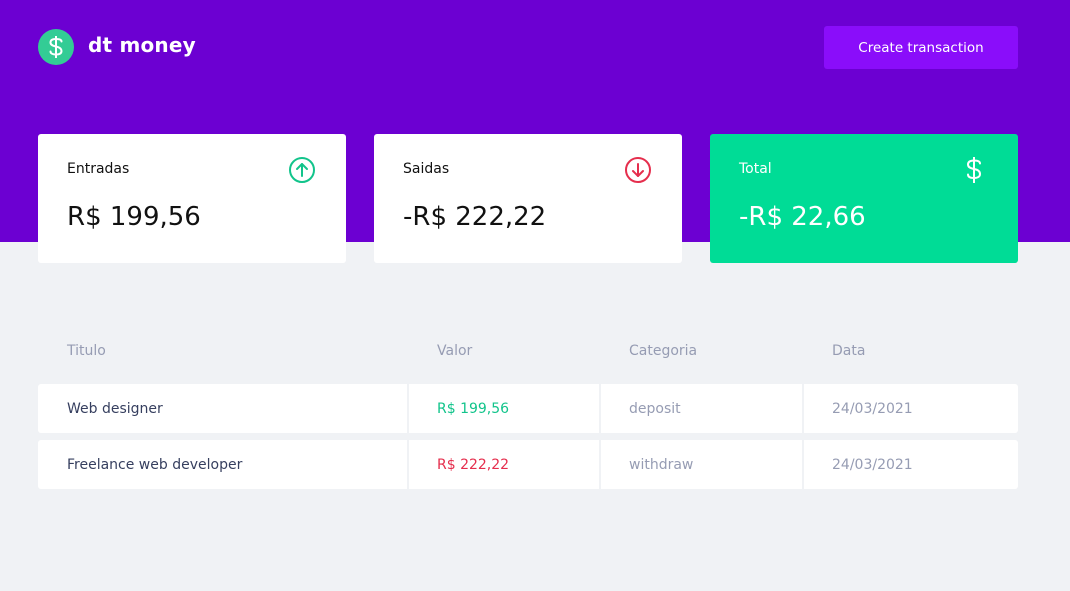 The width and height of the screenshot is (1070, 591). Describe the element at coordinates (455, 351) in the screenshot. I see `column-header-value: Valor` at that location.